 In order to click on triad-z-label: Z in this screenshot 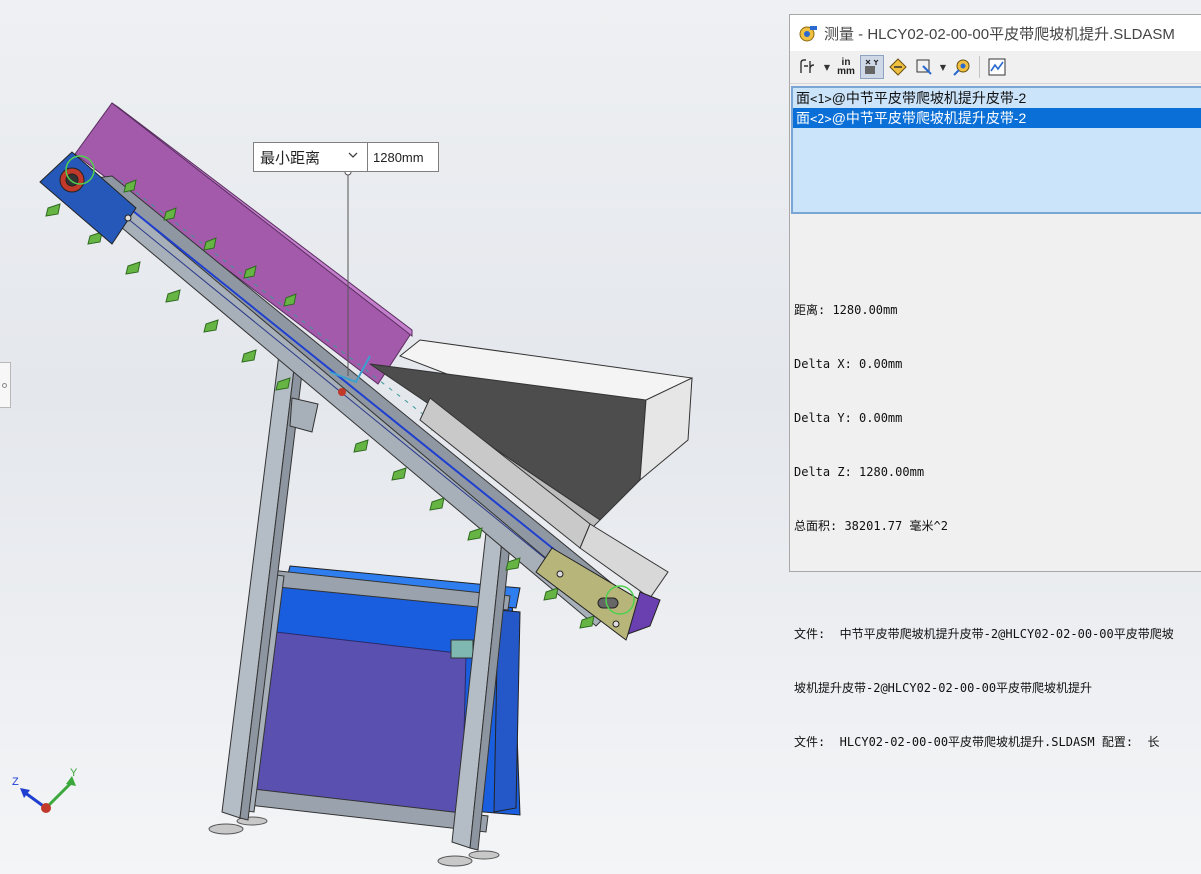, I will do `click(15, 782)`.